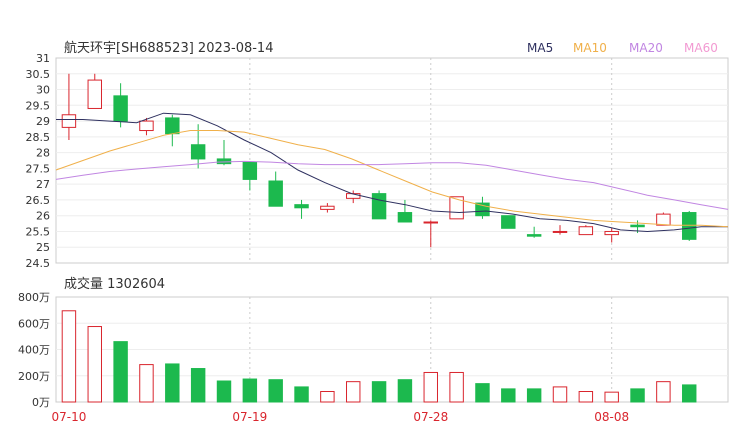 The width and height of the screenshot is (740, 440). What do you see at coordinates (340, 417) in the screenshot?
I see `date-axis: 07-10 07-19 07-28 08-08` at bounding box center [340, 417].